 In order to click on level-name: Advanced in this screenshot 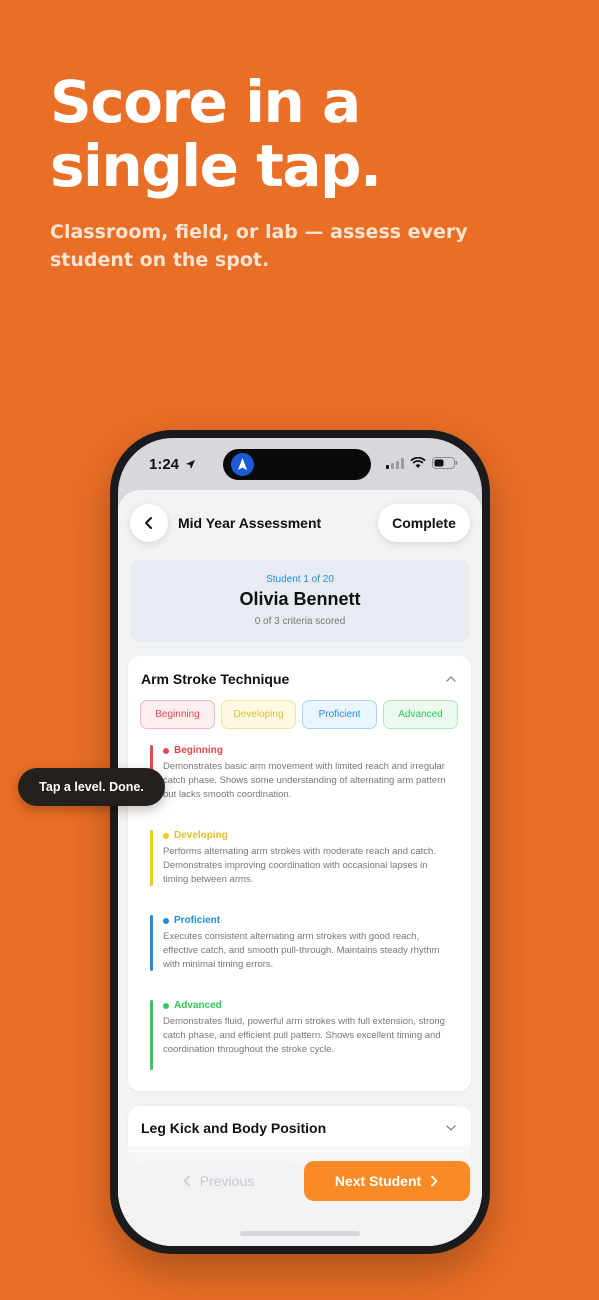, I will do `click(198, 1005)`.